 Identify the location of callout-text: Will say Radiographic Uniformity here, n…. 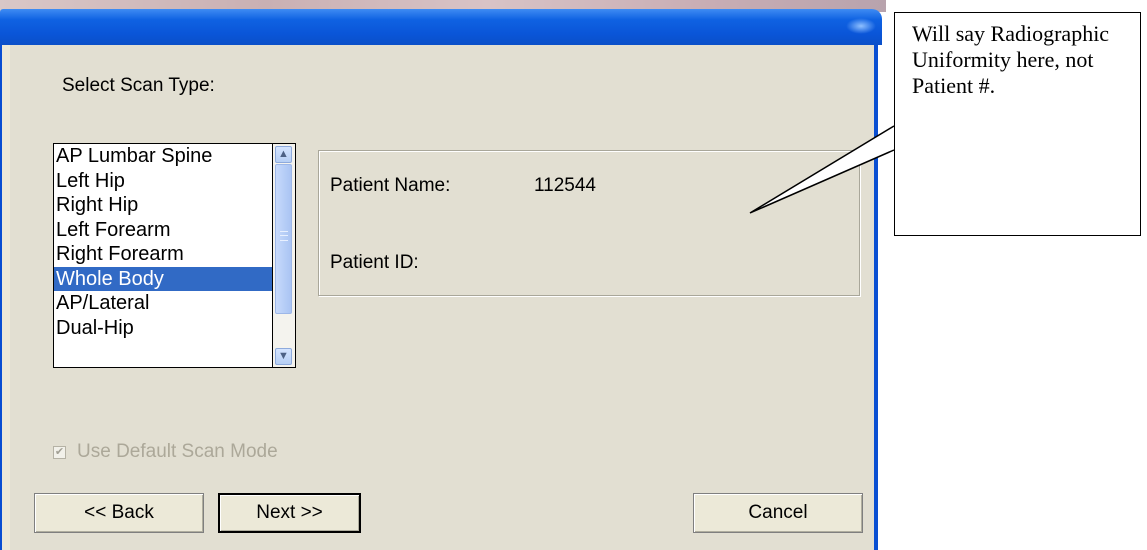
(1011, 59).